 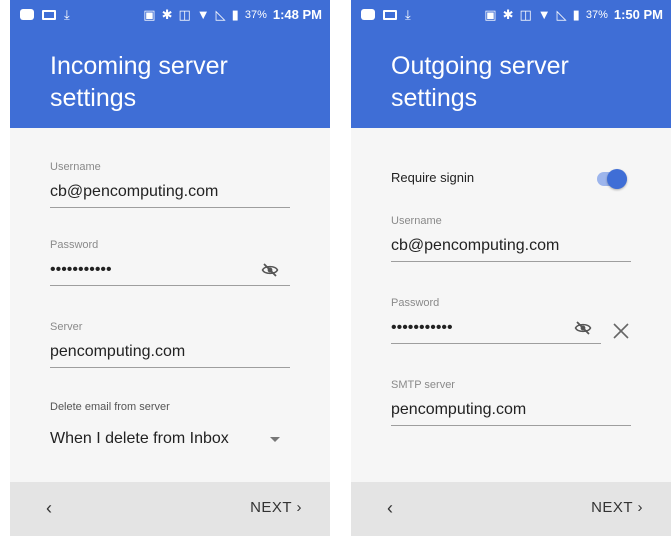 What do you see at coordinates (423, 385) in the screenshot?
I see `smtp-server-label: SMTP server` at bounding box center [423, 385].